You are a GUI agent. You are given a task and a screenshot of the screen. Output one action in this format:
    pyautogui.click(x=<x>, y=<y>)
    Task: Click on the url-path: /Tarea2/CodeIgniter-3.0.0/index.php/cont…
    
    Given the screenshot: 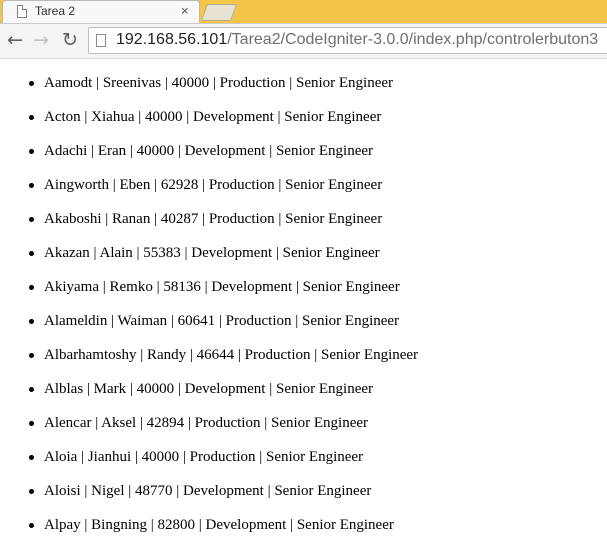 What is the action you would take?
    pyautogui.click(x=413, y=39)
    